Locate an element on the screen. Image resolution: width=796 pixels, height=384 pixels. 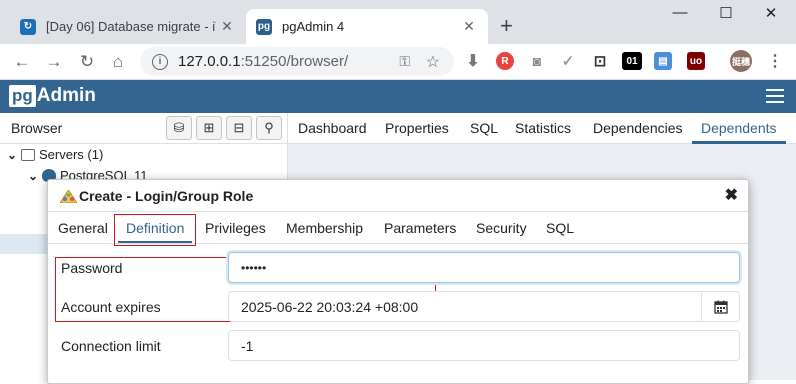
address-bar: i 127.0.0.1:51250/browser/ ⚿ ☆ is located at coordinates (297, 61).